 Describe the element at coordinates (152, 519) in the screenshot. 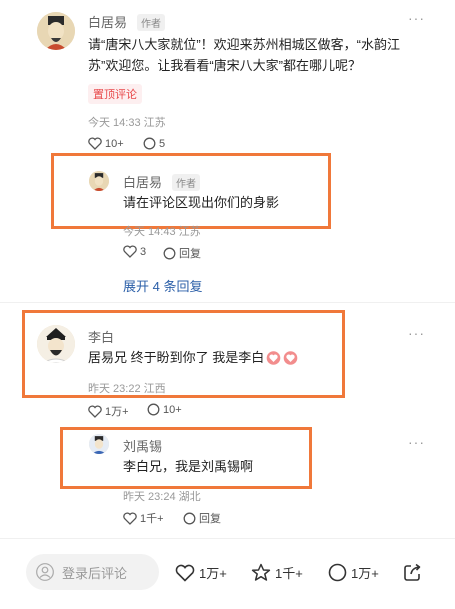

I see `like-count: 1千+` at that location.